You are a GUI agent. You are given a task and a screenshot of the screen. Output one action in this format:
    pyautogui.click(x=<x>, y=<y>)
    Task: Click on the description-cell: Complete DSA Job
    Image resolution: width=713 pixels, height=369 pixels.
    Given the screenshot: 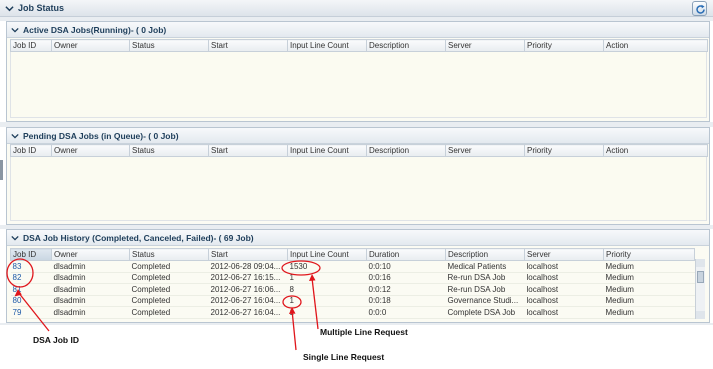 What is the action you would take?
    pyautogui.click(x=485, y=312)
    